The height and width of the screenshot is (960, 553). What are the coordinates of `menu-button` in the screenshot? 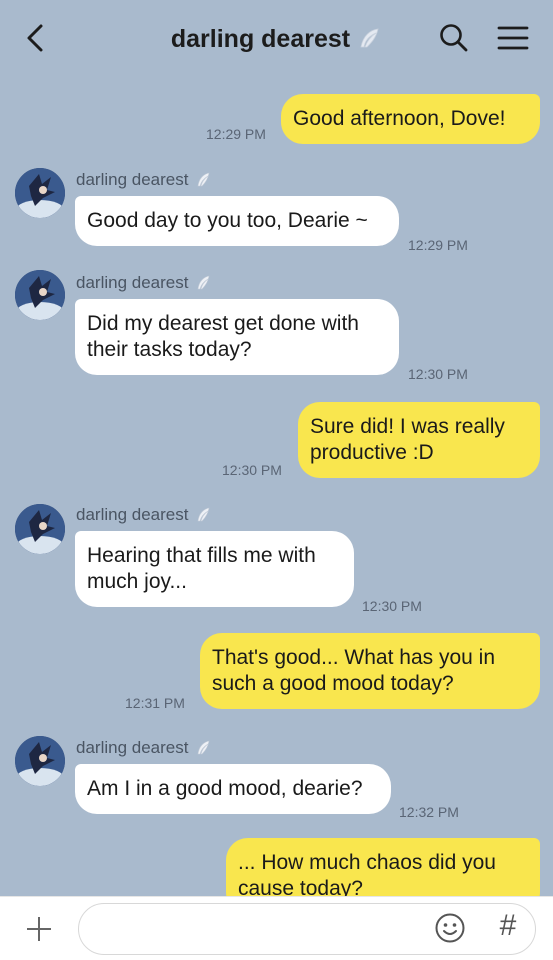 It's located at (513, 38).